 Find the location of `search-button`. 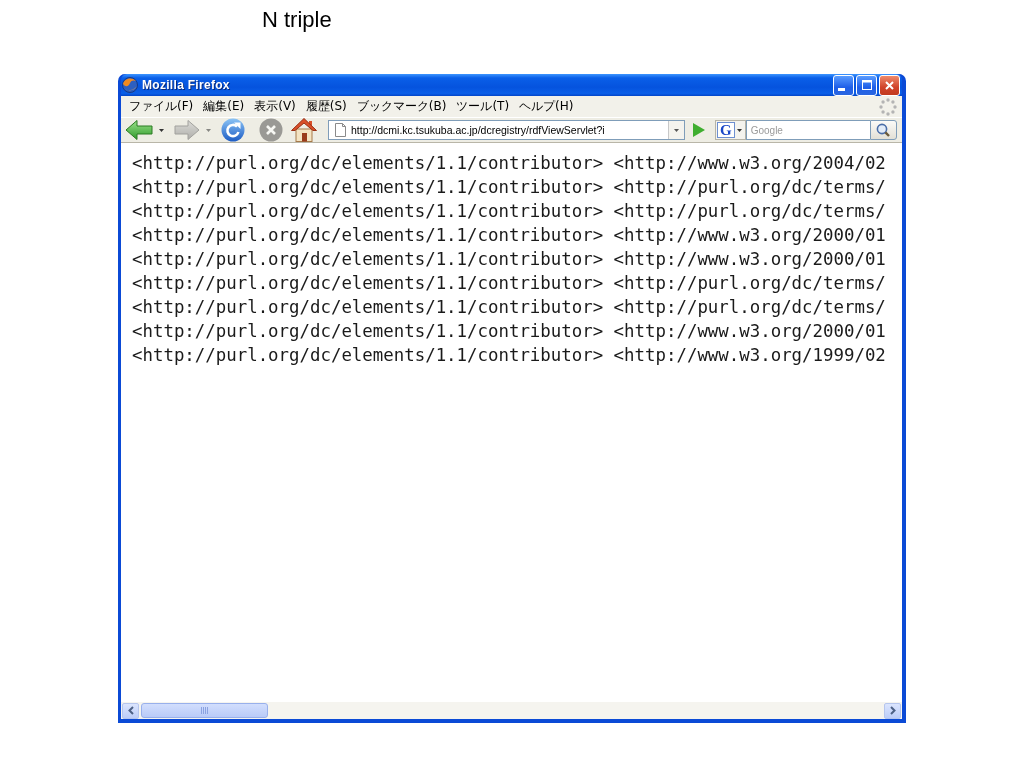

search-button is located at coordinates (883, 130).